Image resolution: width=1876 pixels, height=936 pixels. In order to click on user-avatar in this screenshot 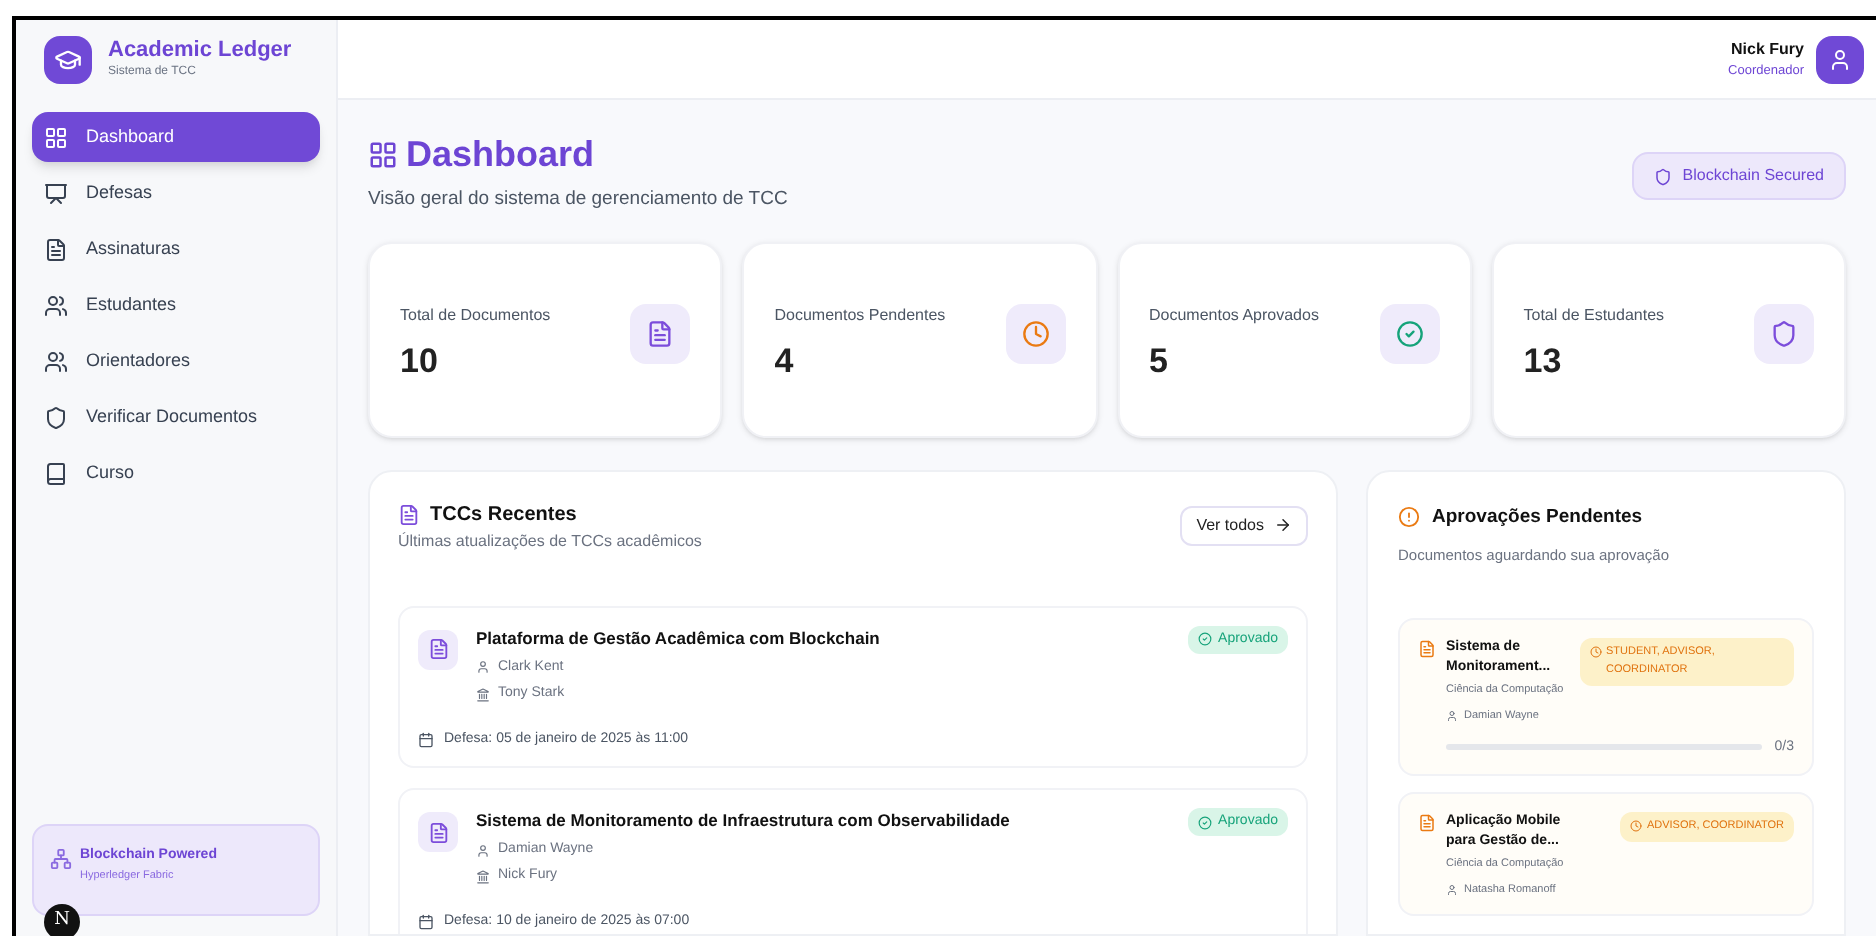, I will do `click(1840, 59)`.